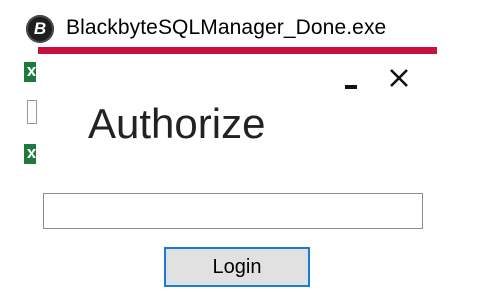 Image resolution: width=488 pixels, height=292 pixels. What do you see at coordinates (351, 87) in the screenshot?
I see `minimize-icon` at bounding box center [351, 87].